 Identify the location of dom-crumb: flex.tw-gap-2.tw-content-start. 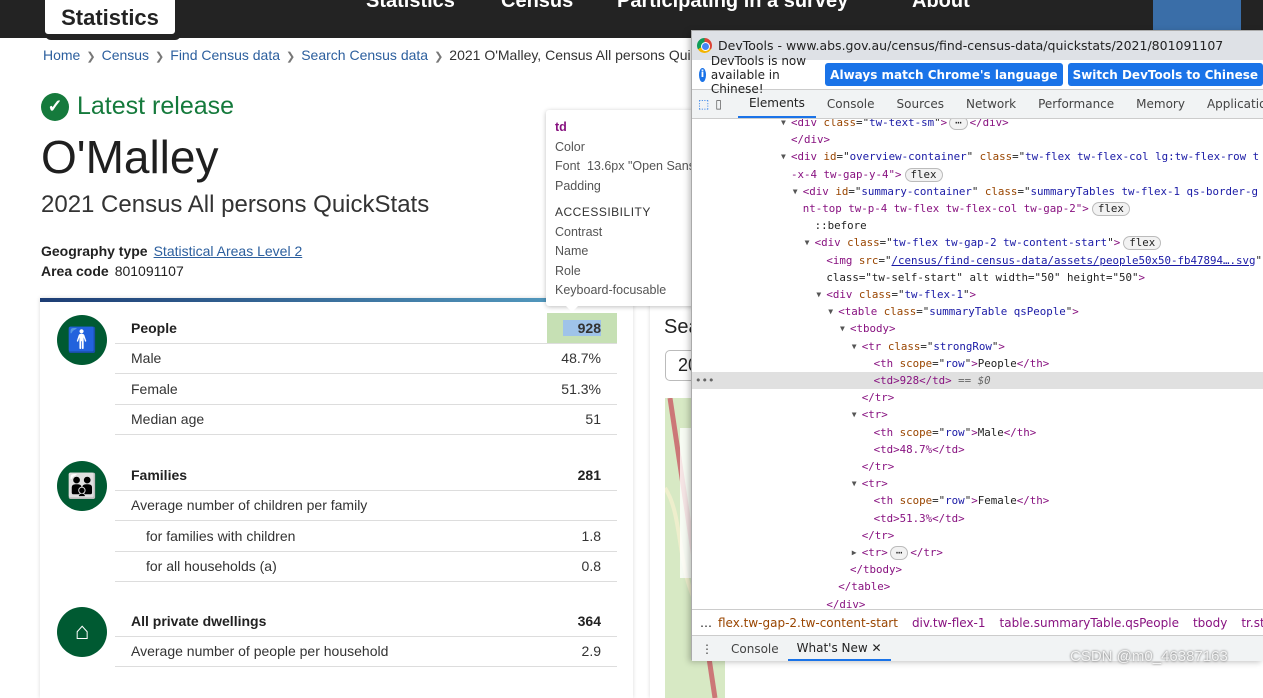
(808, 623).